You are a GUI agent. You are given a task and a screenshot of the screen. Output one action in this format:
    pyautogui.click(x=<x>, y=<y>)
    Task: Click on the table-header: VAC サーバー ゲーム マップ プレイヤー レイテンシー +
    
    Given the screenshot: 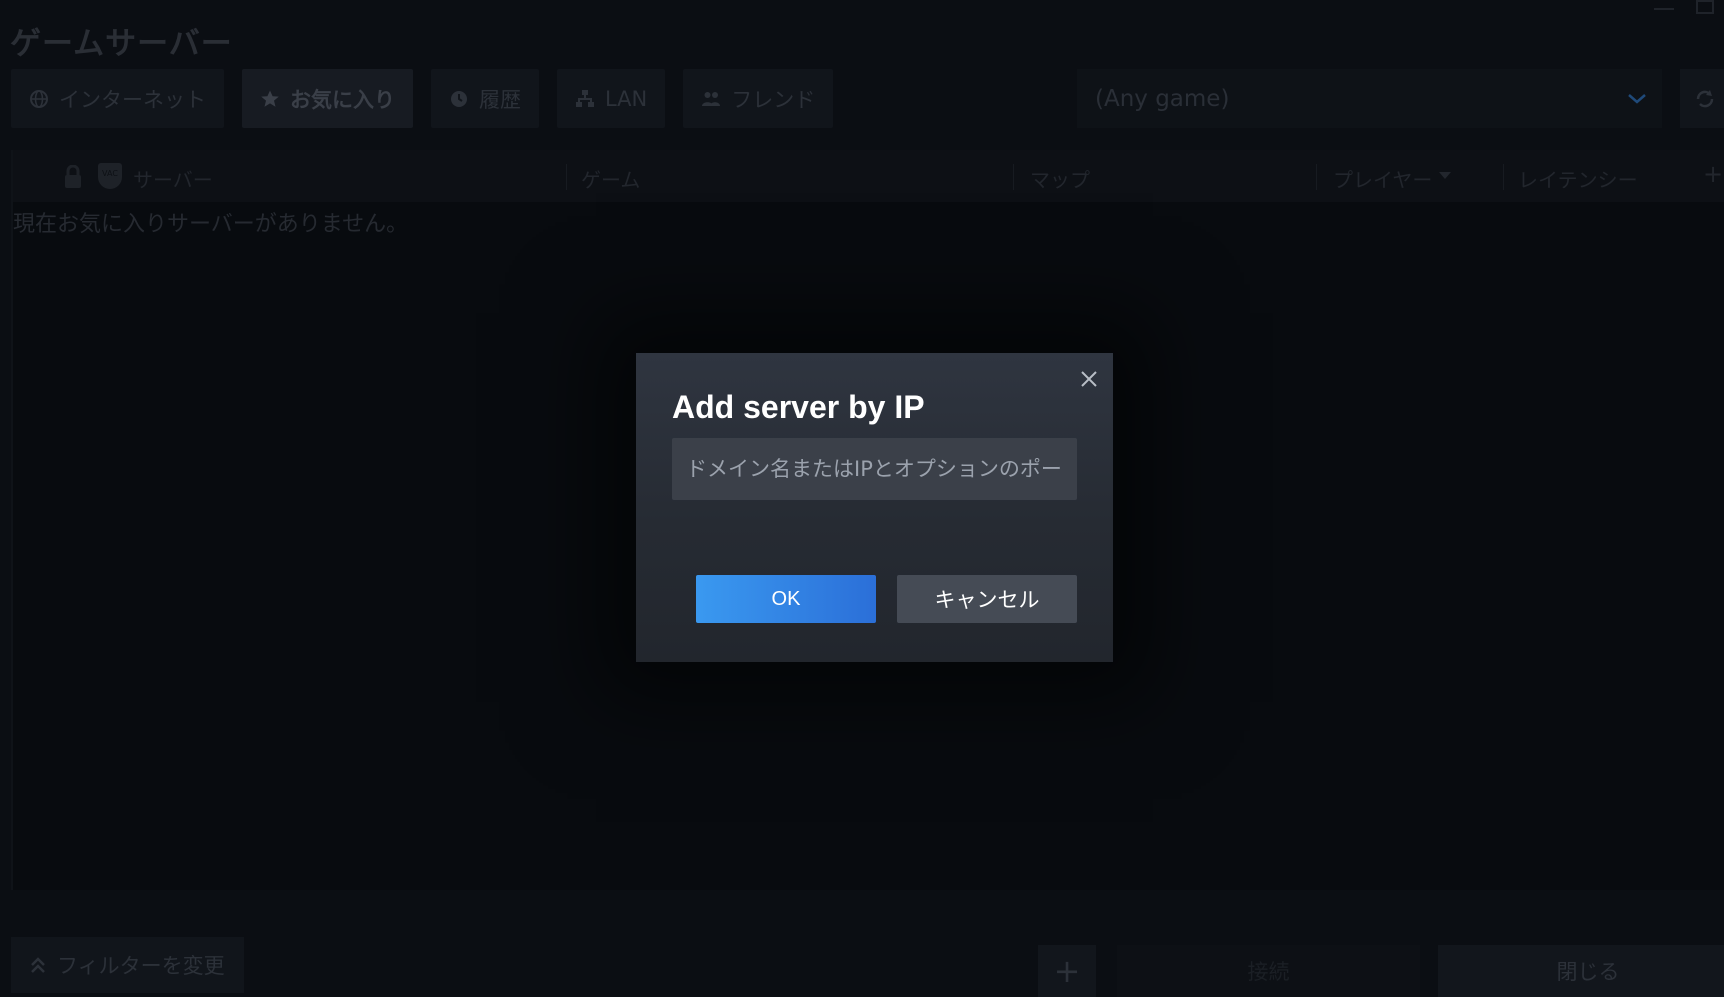 What is the action you would take?
    pyautogui.click(x=868, y=176)
    